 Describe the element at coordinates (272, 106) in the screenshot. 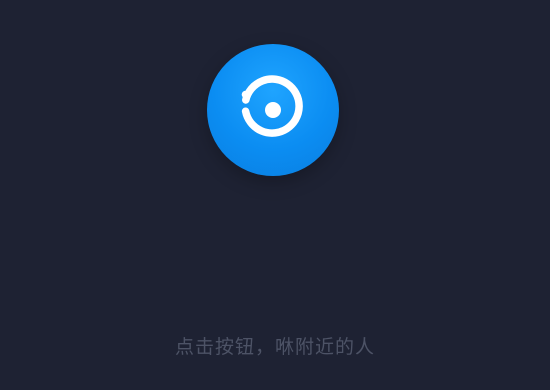

I see `radar-target-icon` at that location.